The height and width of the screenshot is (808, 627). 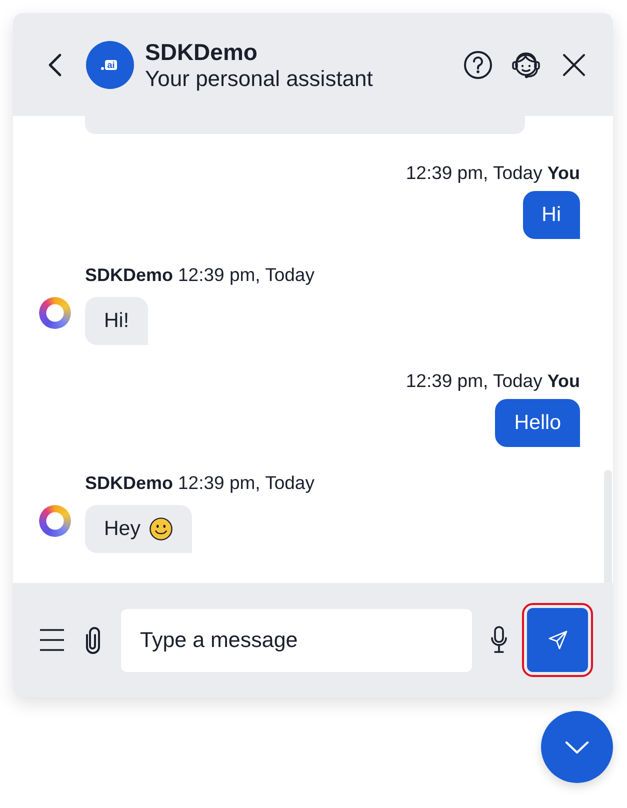 I want to click on send-button, so click(x=557, y=640).